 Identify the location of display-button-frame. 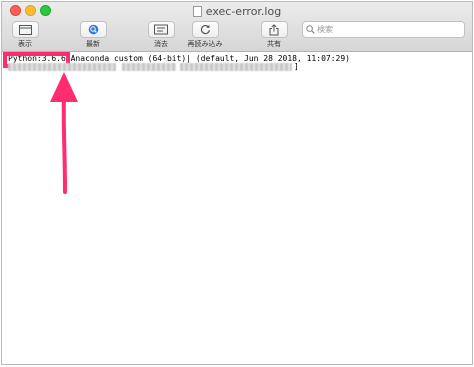
(25, 29).